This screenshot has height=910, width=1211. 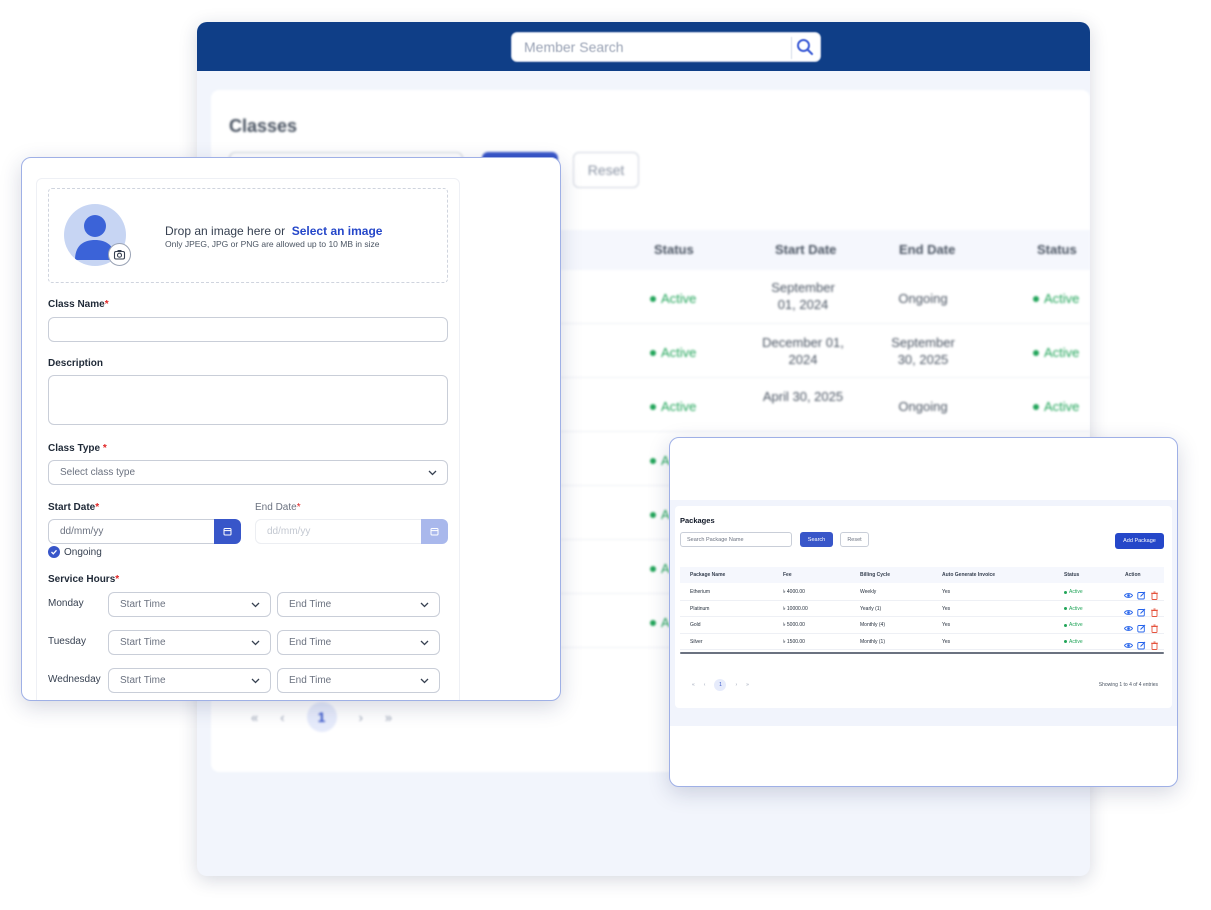 What do you see at coordinates (922, 653) in the screenshot?
I see `horizontal-scrollbar` at bounding box center [922, 653].